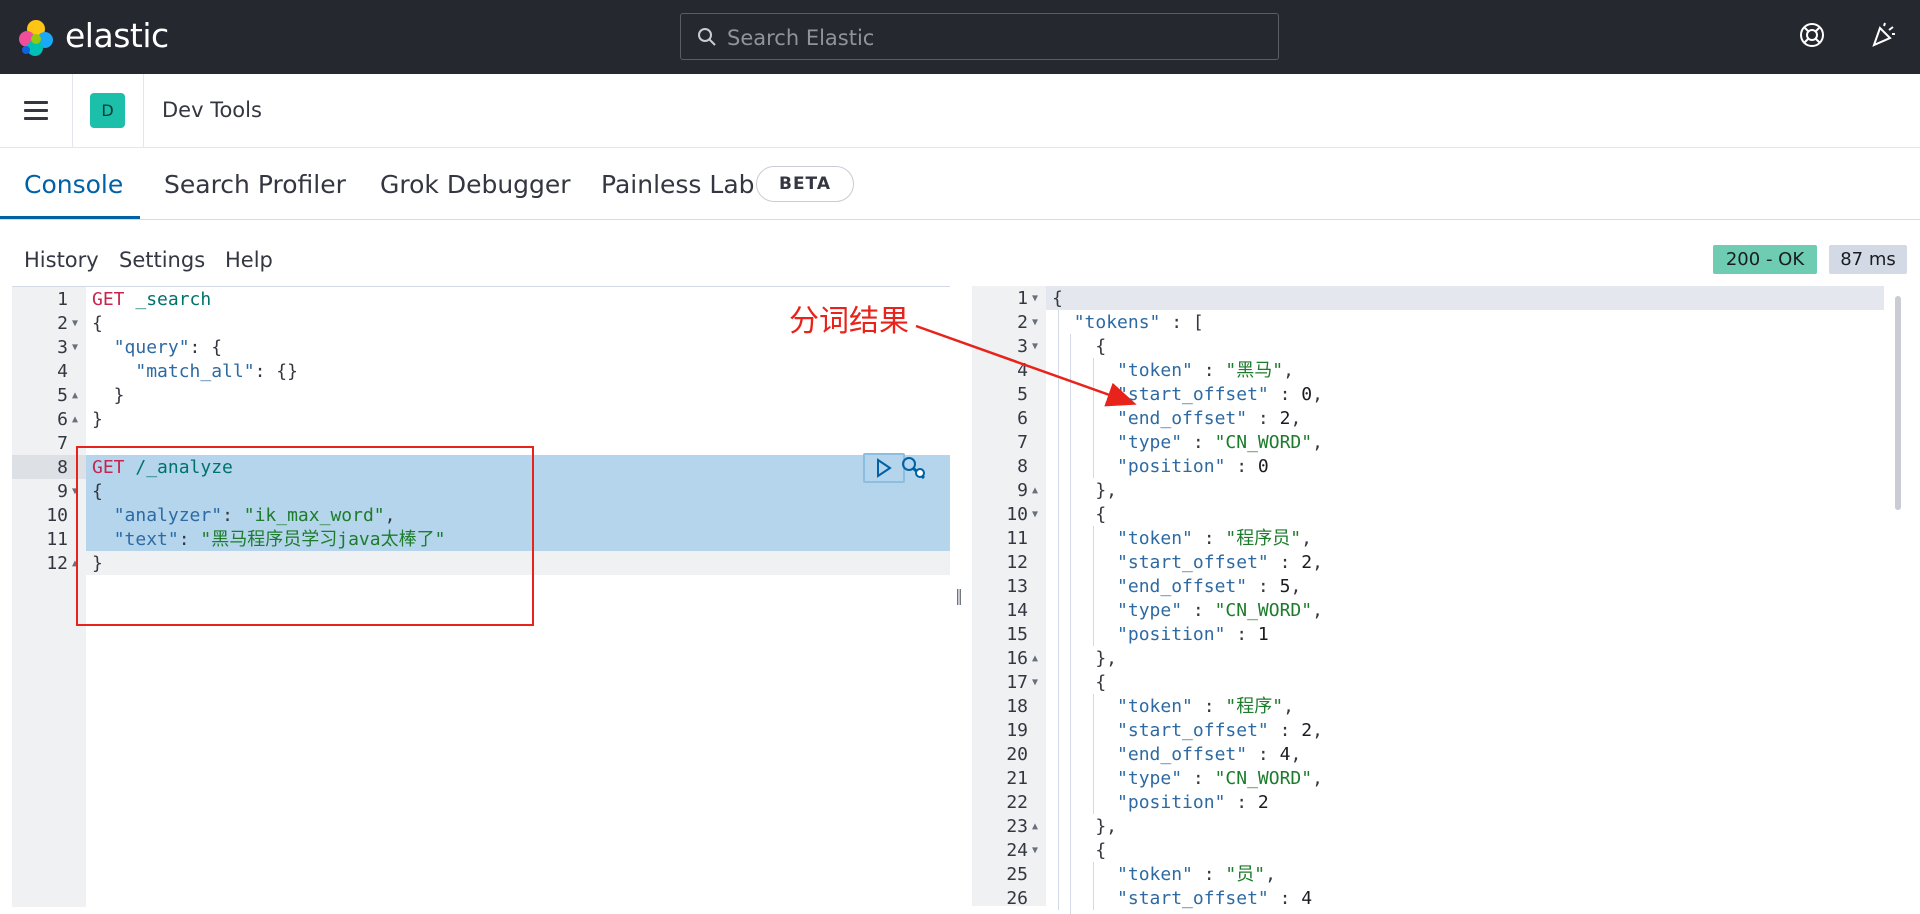 This screenshot has height=914, width=1920. Describe the element at coordinates (884, 468) in the screenshot. I see `send-request-button` at that location.